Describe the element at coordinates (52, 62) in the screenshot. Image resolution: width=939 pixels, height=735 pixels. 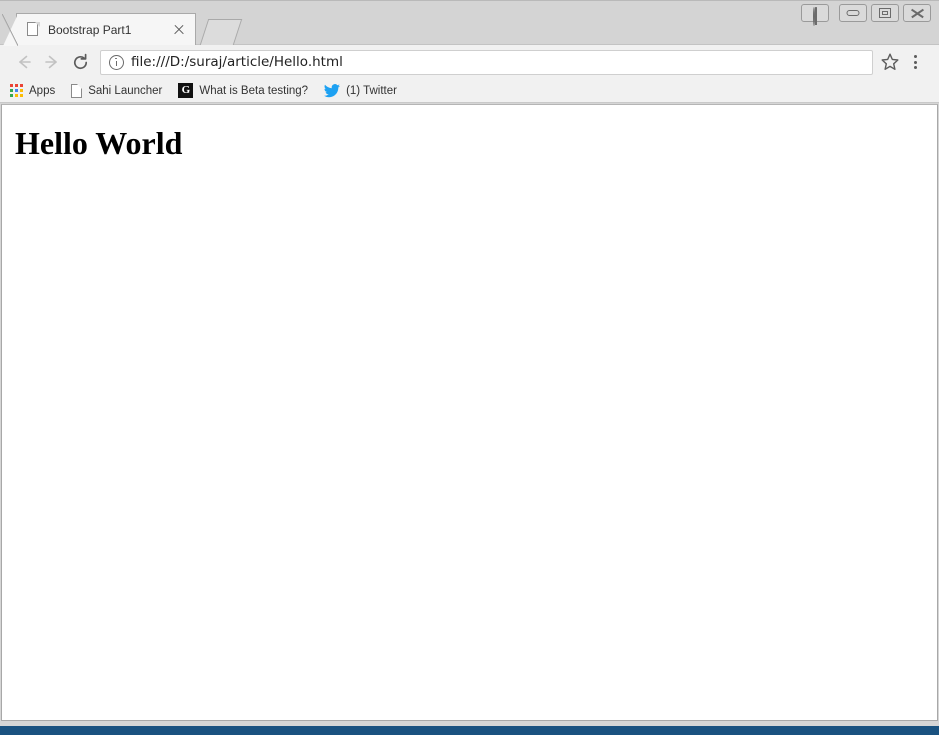
I see `forward-arrow-icon` at that location.